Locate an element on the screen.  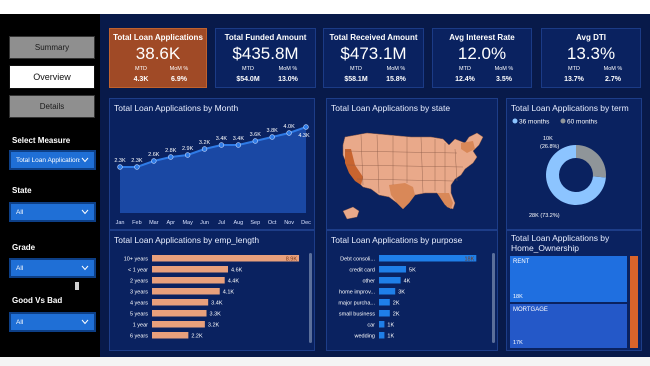
month-tick-label: Sep is located at coordinates (255, 223).